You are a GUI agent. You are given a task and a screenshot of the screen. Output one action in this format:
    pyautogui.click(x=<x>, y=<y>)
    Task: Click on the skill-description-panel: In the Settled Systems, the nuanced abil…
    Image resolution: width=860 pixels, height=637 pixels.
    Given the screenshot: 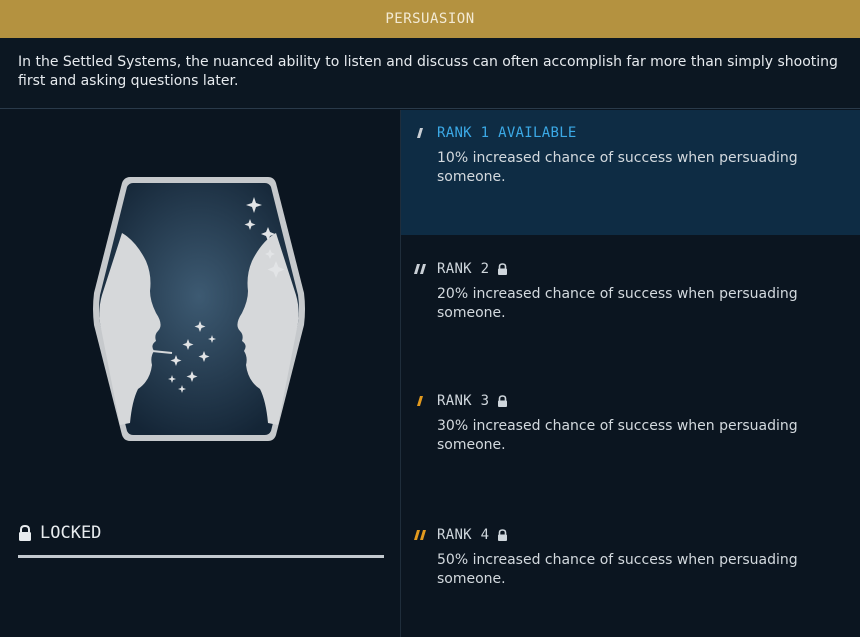 What is the action you would take?
    pyautogui.click(x=430, y=73)
    